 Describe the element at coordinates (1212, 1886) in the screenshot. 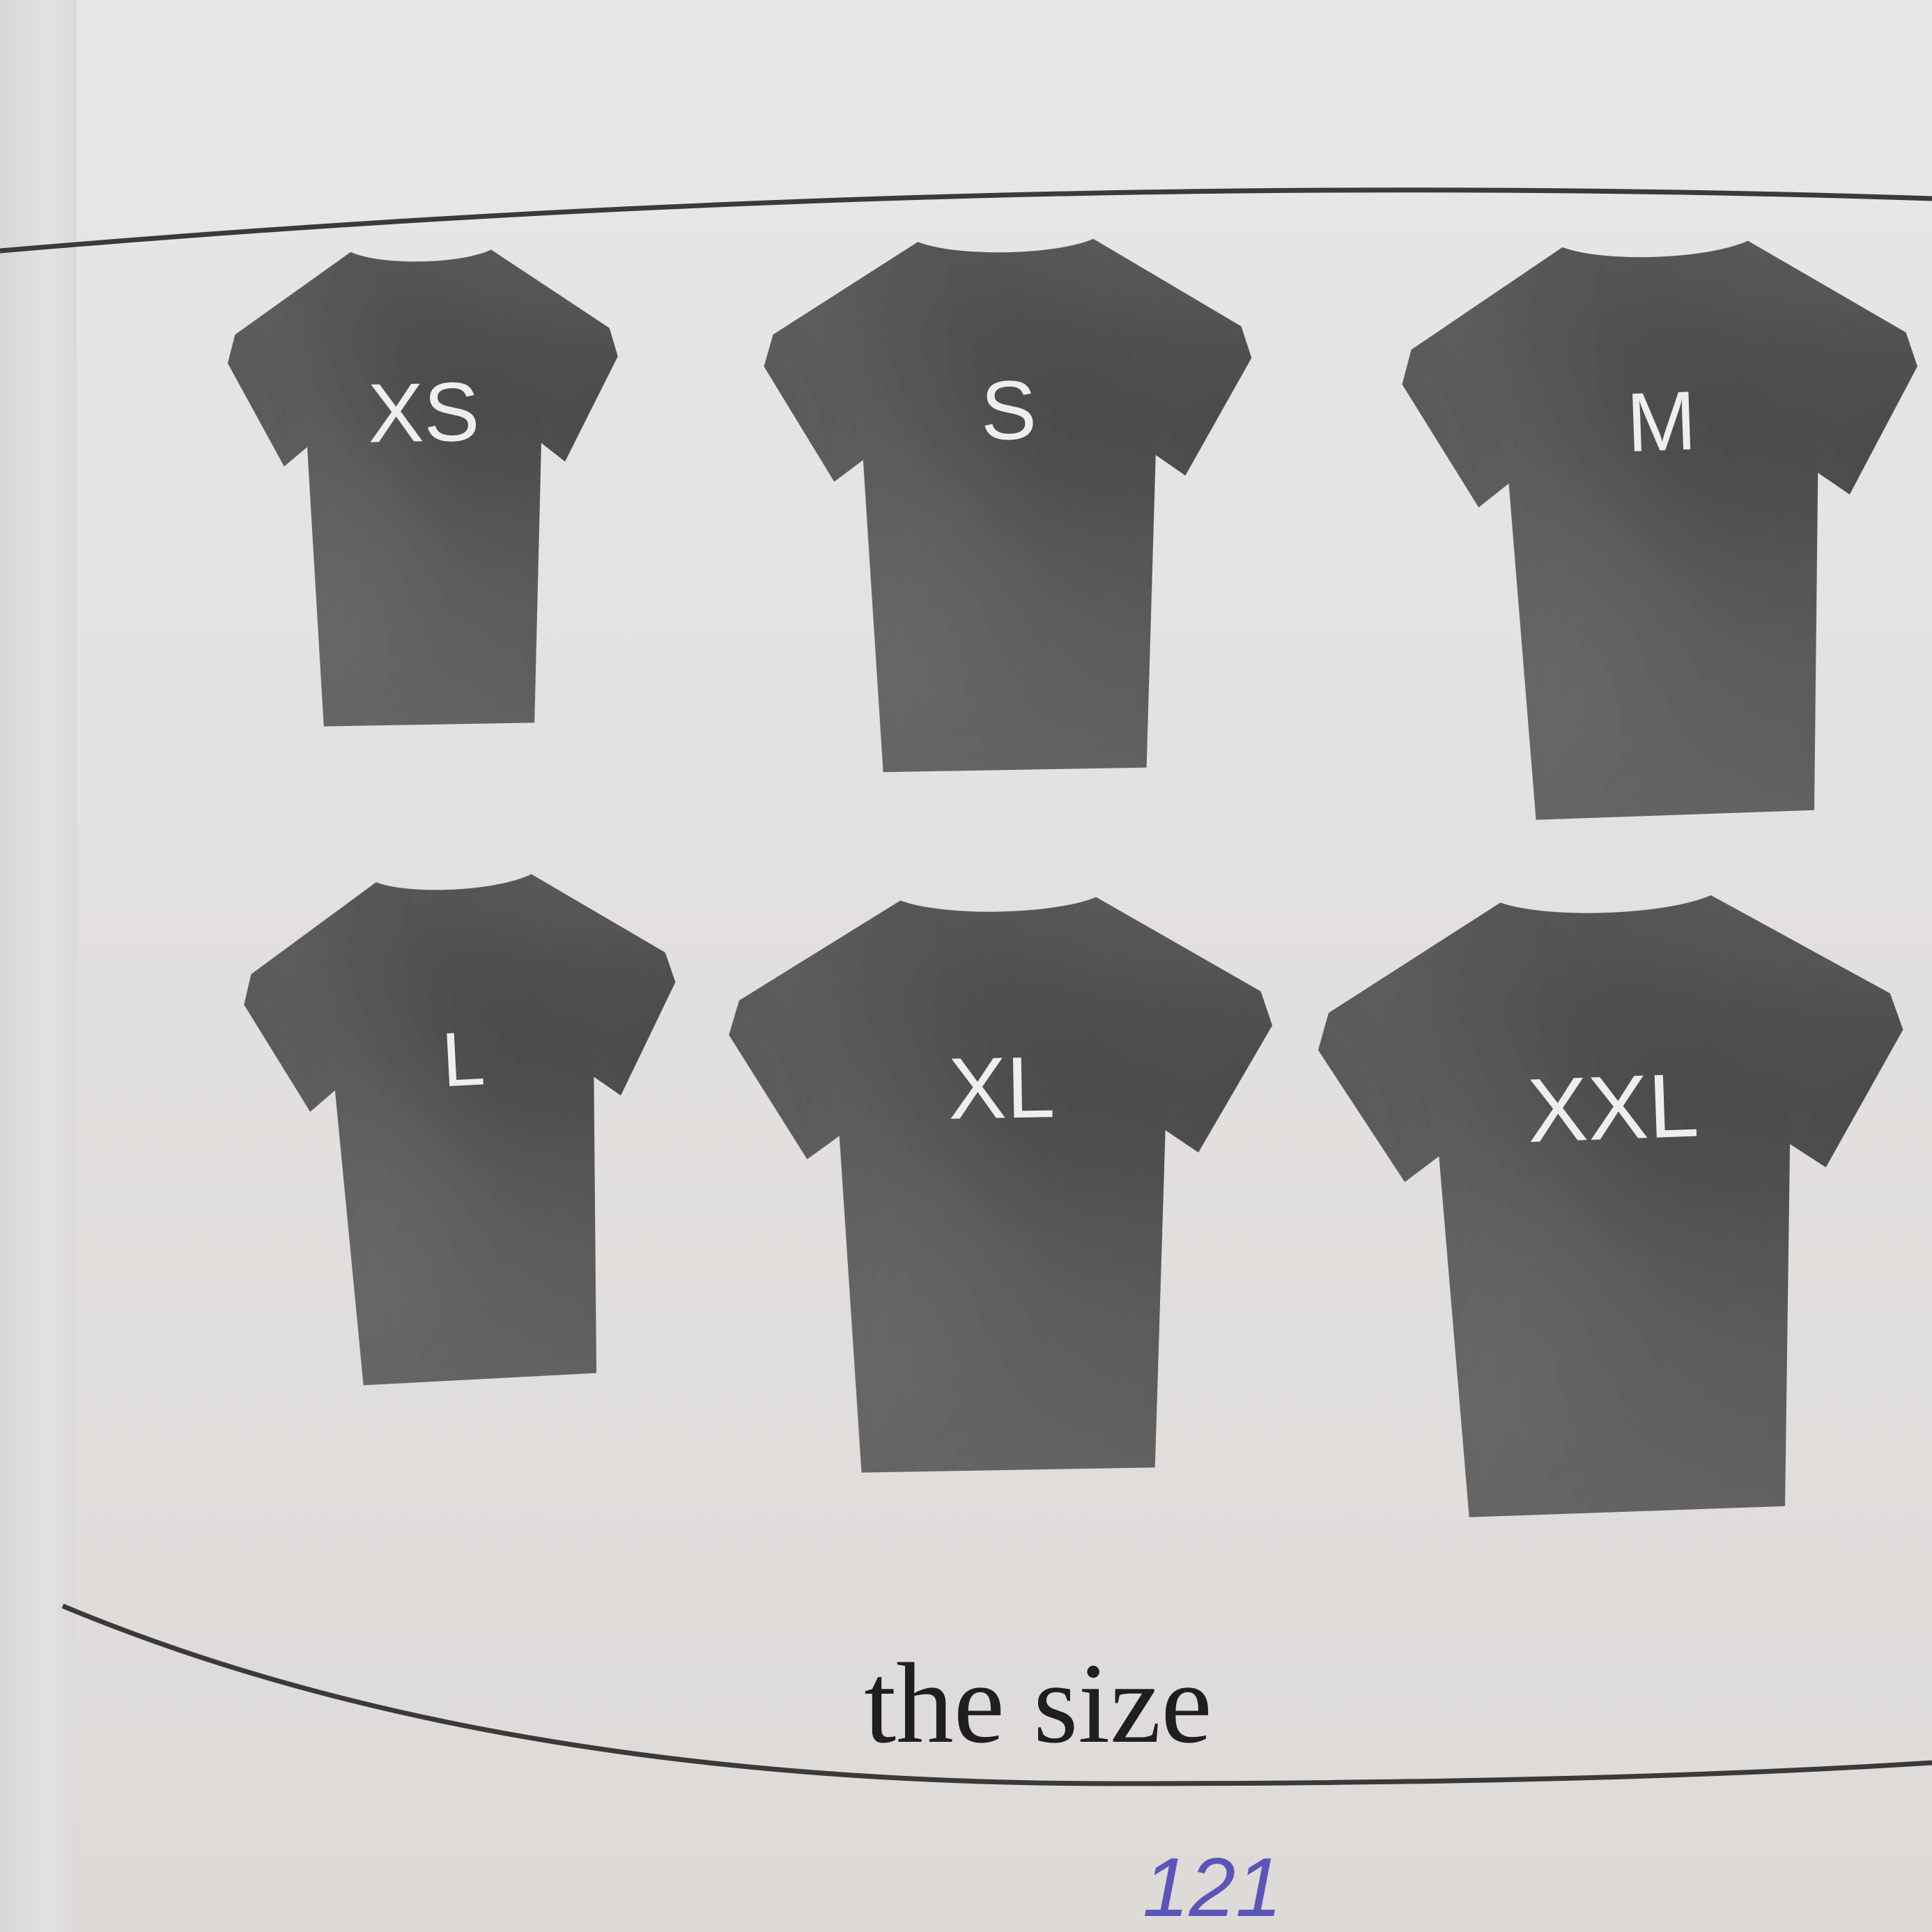

I see `handwritten-page-number: 121` at that location.